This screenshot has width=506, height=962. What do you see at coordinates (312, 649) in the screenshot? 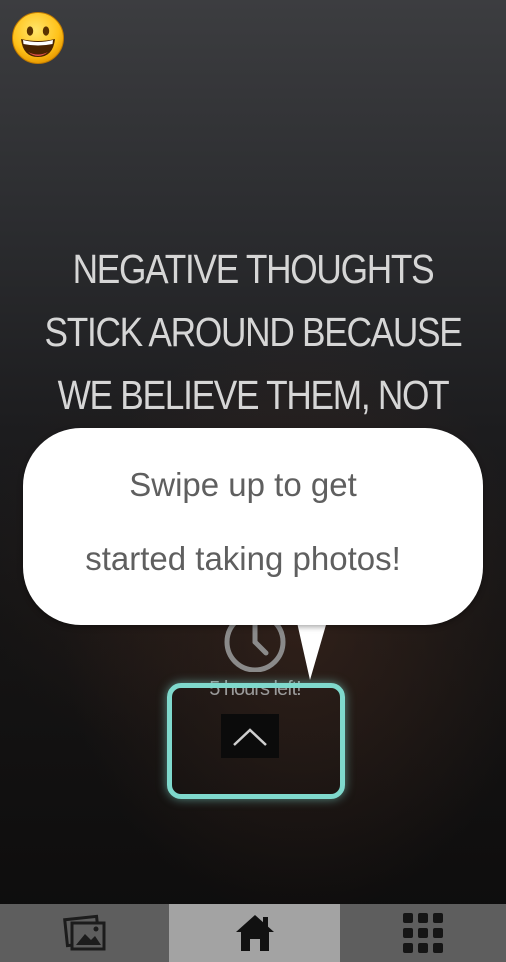
I see `tooltip-tail` at bounding box center [312, 649].